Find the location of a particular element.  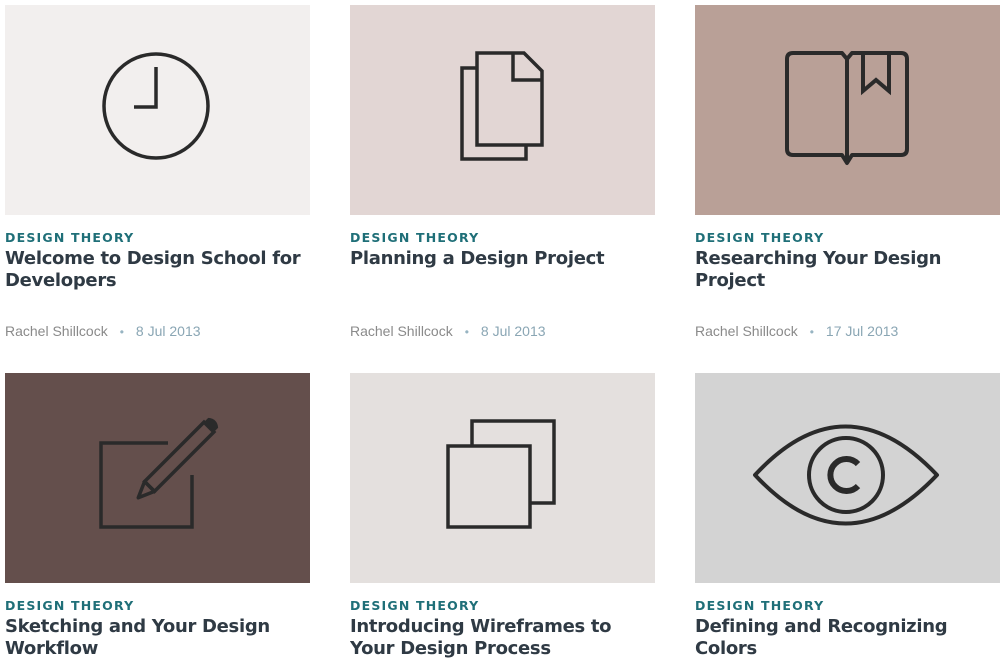

overlapping-squares-icon is located at coordinates (501, 474).